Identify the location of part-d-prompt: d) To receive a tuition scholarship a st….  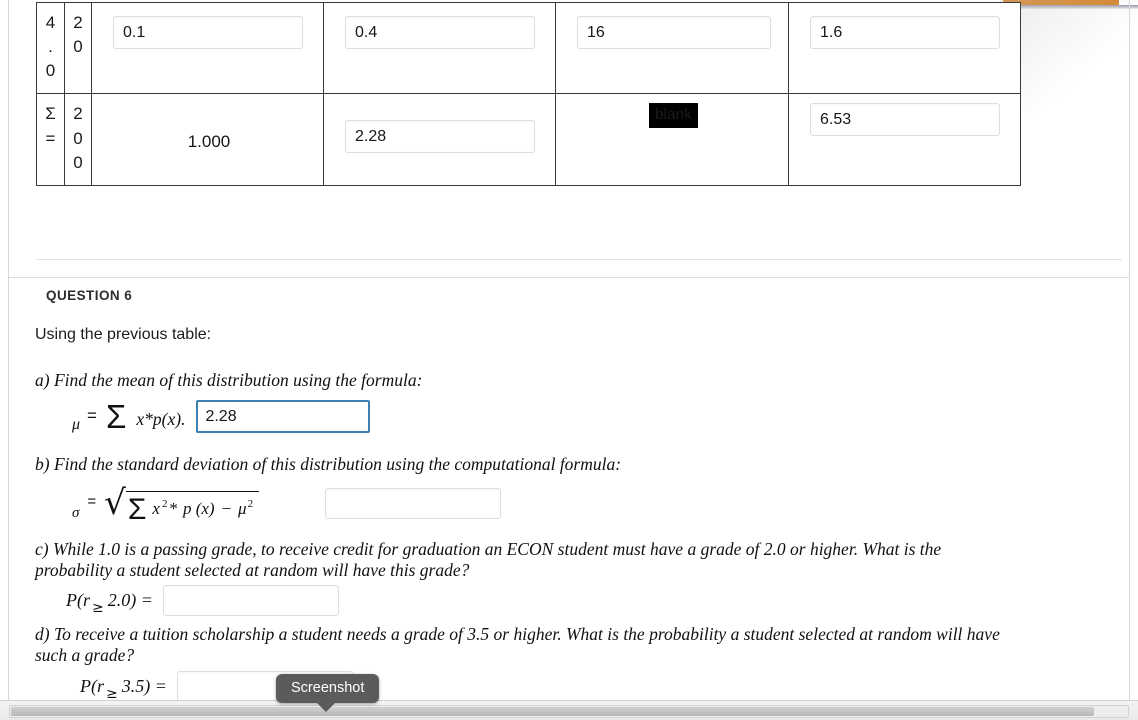
(517, 644).